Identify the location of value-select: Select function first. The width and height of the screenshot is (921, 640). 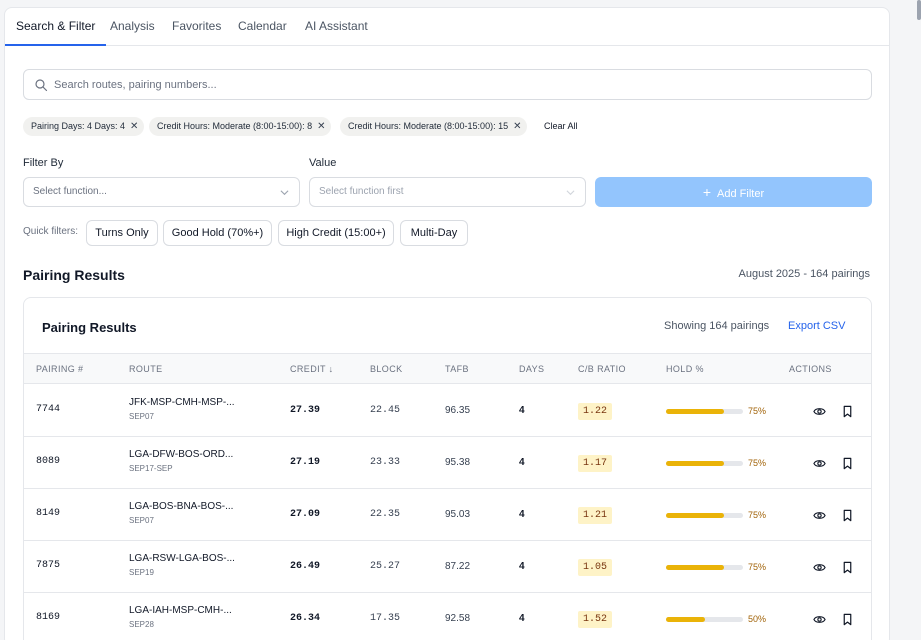
(447, 192).